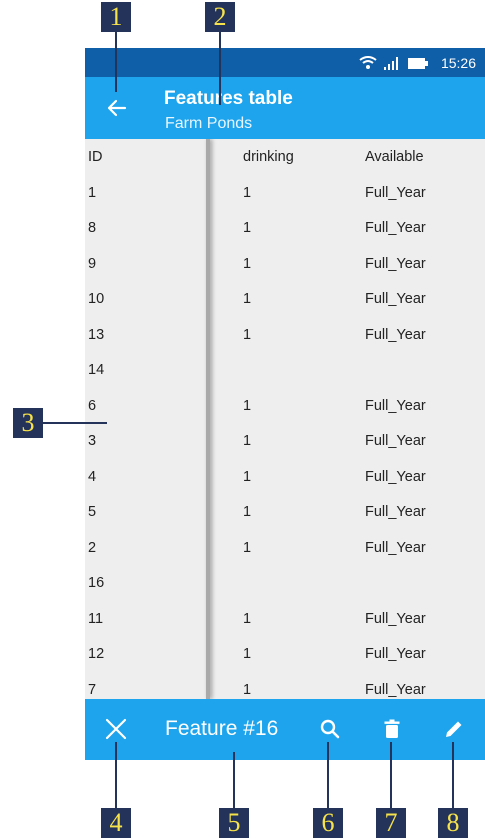  Describe the element at coordinates (285, 686) in the screenshot. I see `table-row: 7 1 Full_Year` at that location.